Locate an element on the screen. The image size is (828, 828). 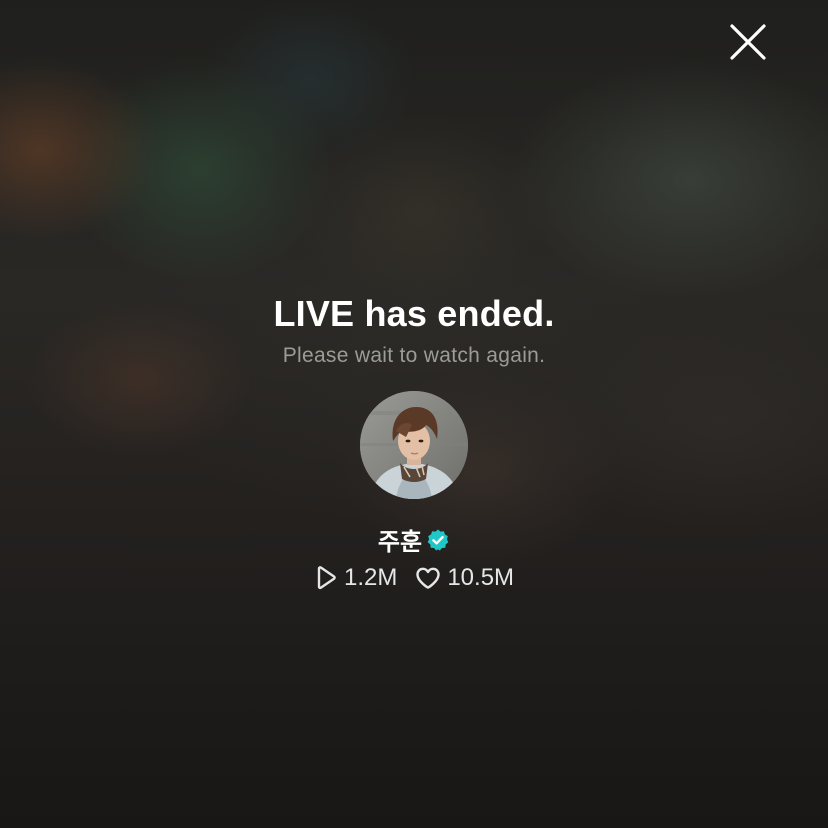
plays-count: 1.2M is located at coordinates (370, 577).